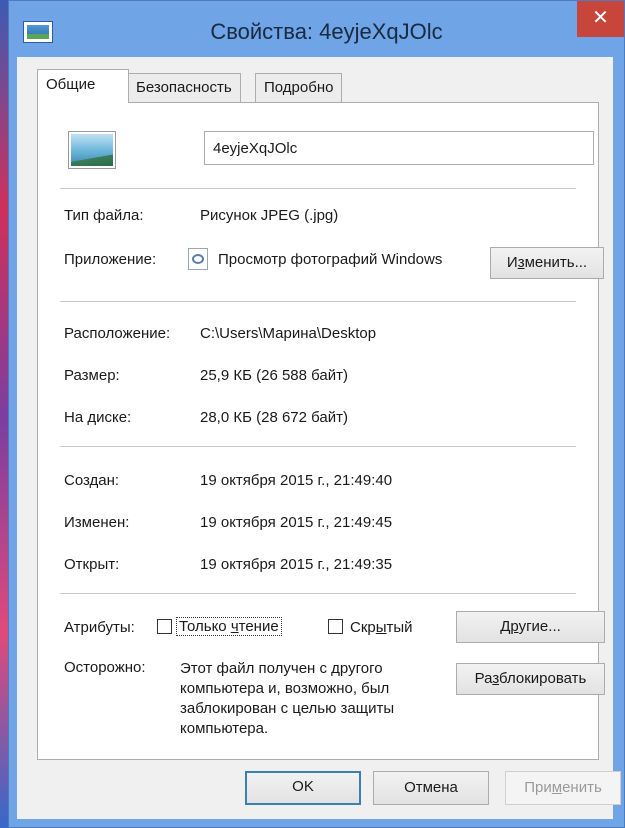  Describe the element at coordinates (97, 522) in the screenshot. I see `modified-label: Изменен:` at that location.